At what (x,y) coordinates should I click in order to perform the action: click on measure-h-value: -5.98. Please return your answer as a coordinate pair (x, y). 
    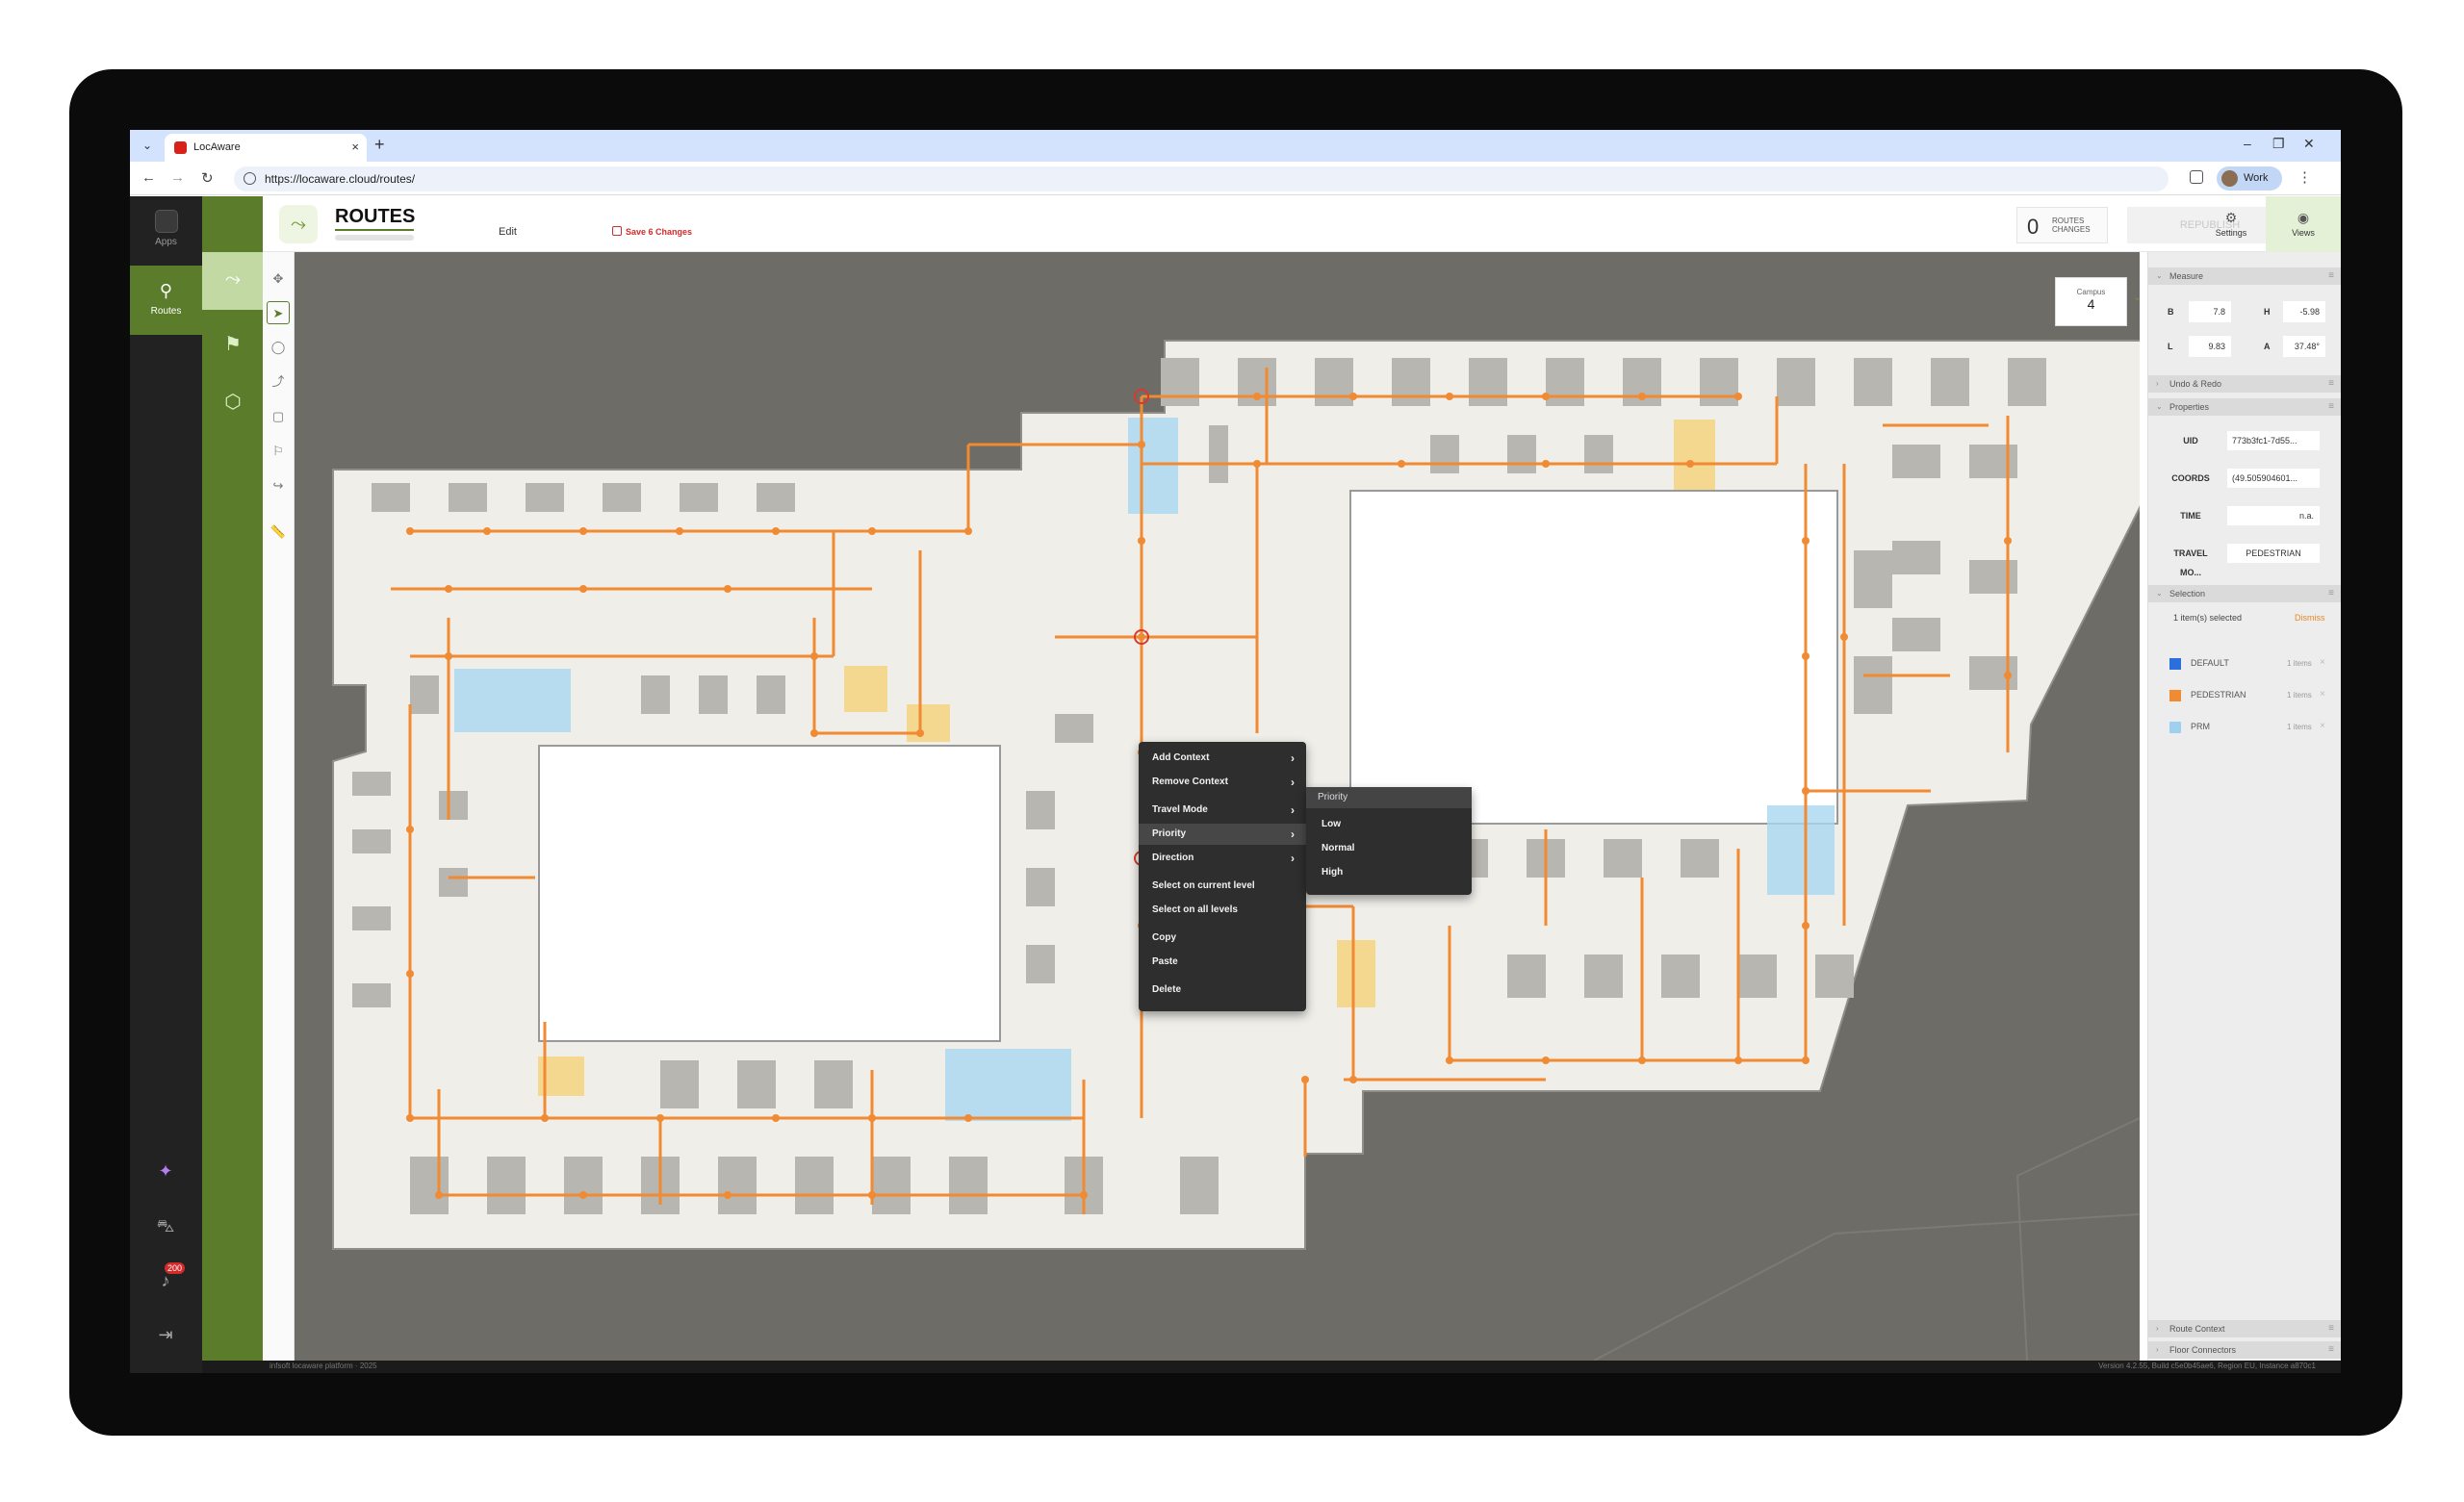
    Looking at the image, I should click on (2304, 311).